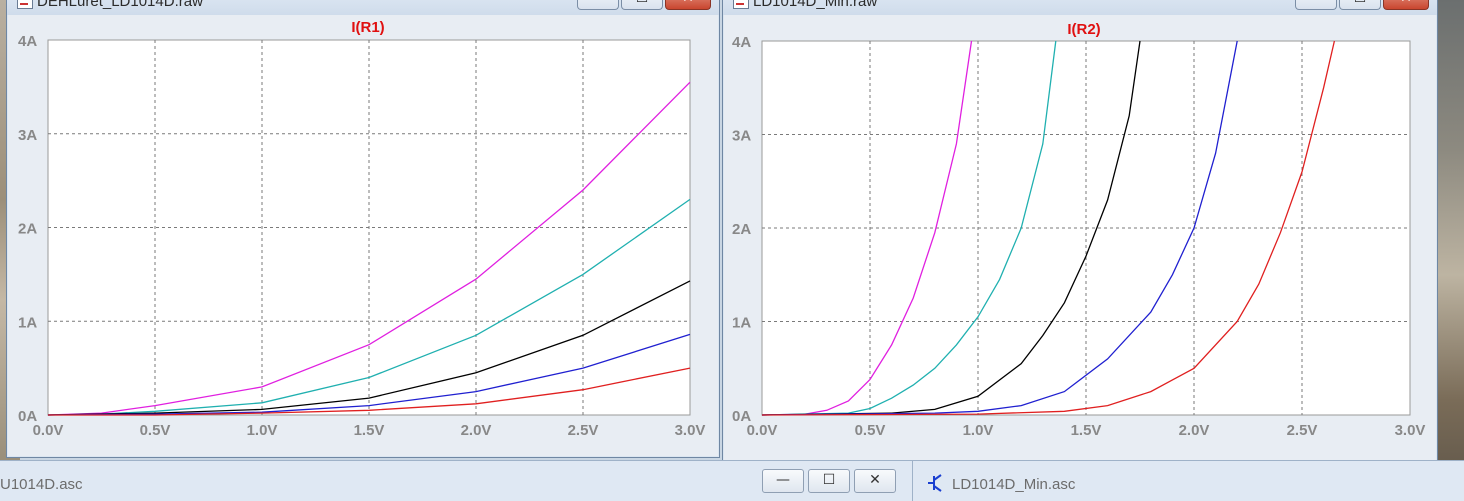 The image size is (1464, 501). Describe the element at coordinates (762, 430) in the screenshot. I see `x-tick-label: 0.0V` at that location.